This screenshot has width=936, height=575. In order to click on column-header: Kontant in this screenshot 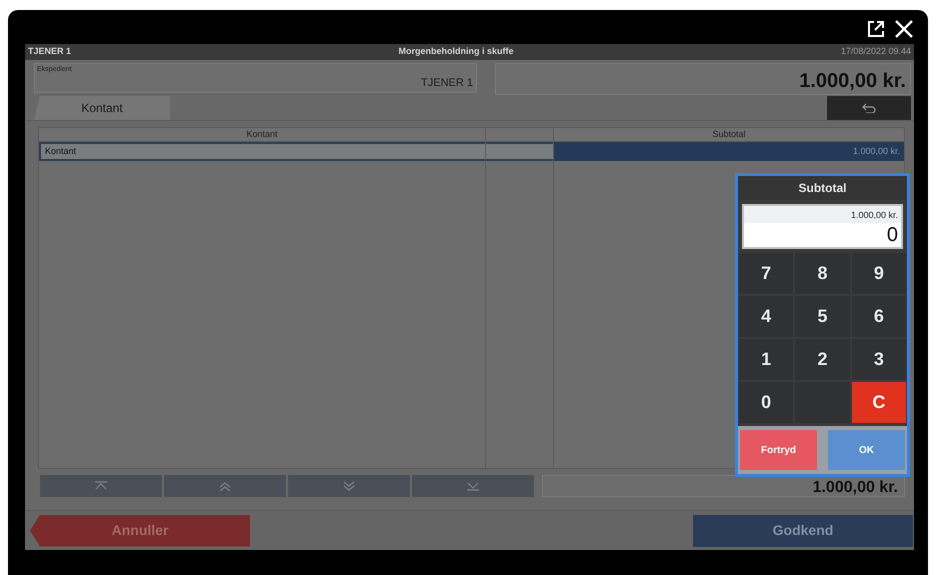, I will do `click(262, 135)`.